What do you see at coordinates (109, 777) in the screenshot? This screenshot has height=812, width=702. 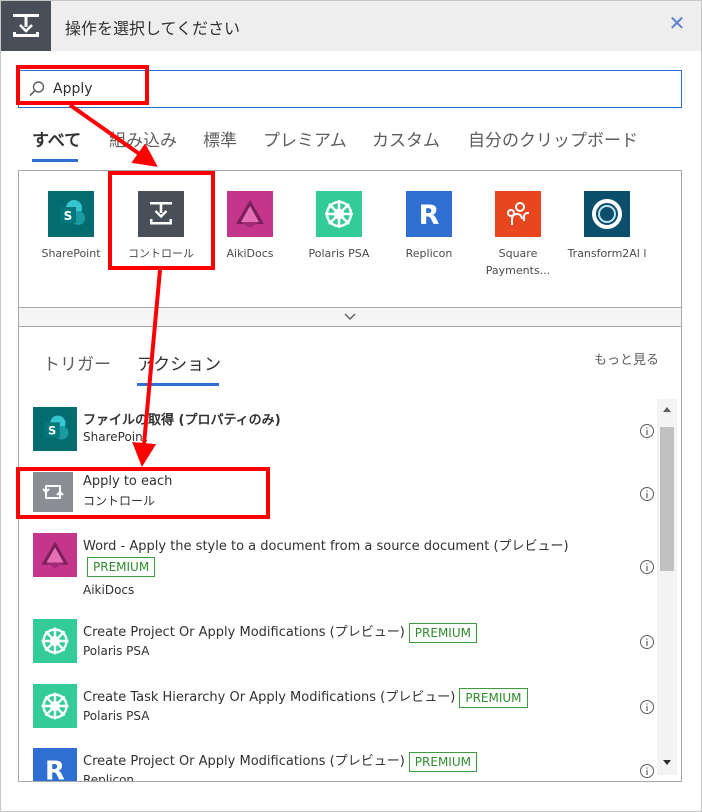 I see `action-connector: Replicon` at bounding box center [109, 777].